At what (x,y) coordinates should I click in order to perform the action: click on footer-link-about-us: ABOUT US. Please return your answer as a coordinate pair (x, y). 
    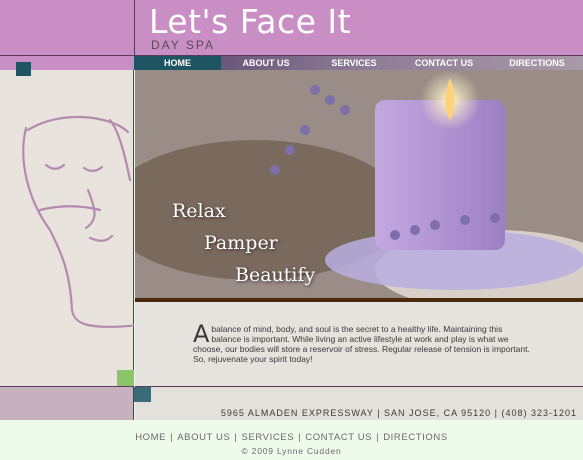
    Looking at the image, I should click on (203, 437).